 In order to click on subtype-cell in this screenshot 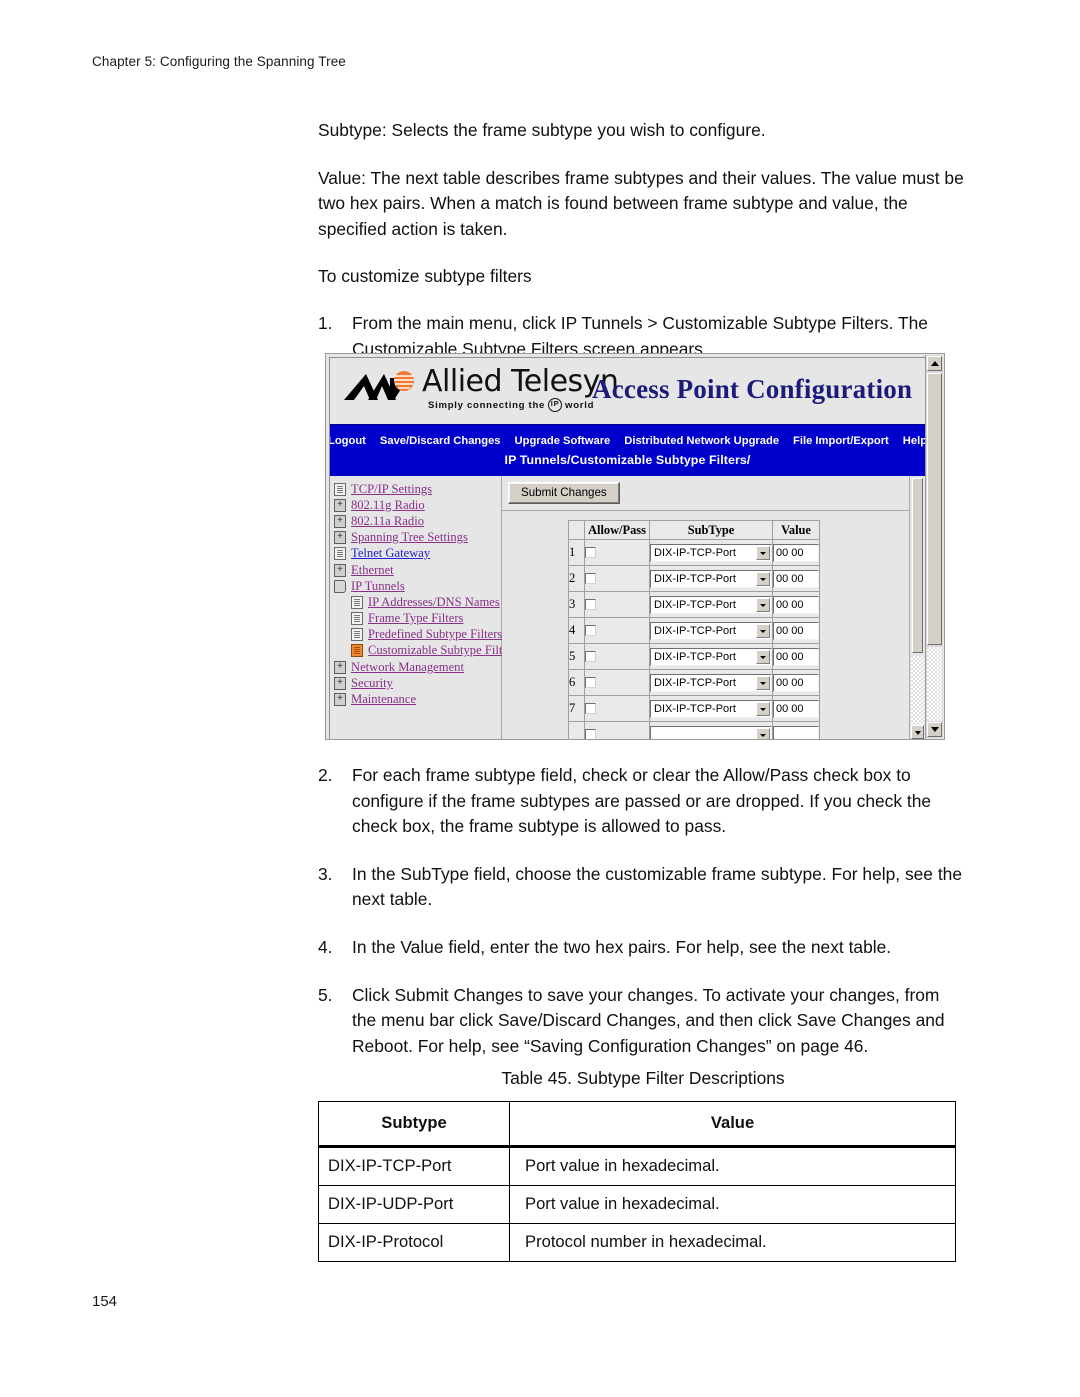, I will do `click(711, 730)`.